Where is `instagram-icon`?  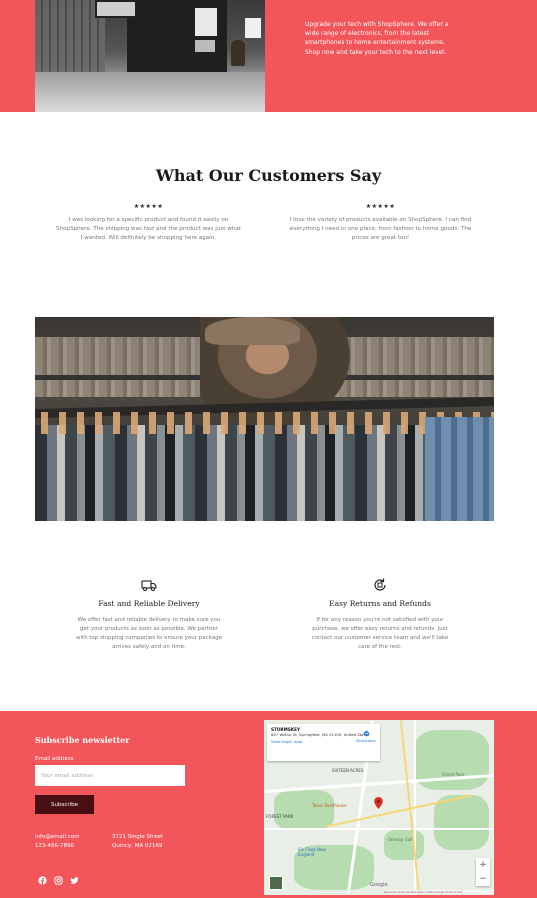
instagram-icon is located at coordinates (58, 877).